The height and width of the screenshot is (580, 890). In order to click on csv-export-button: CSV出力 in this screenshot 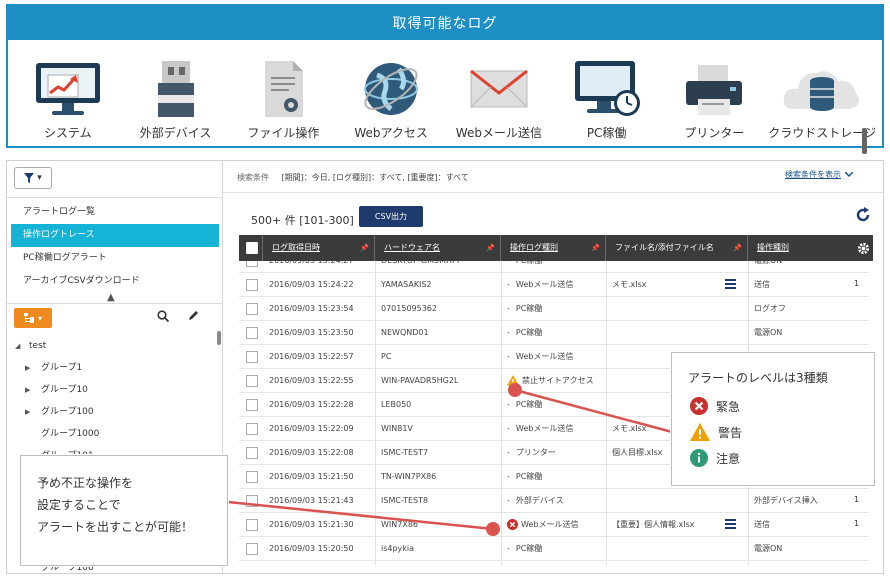, I will do `click(391, 216)`.